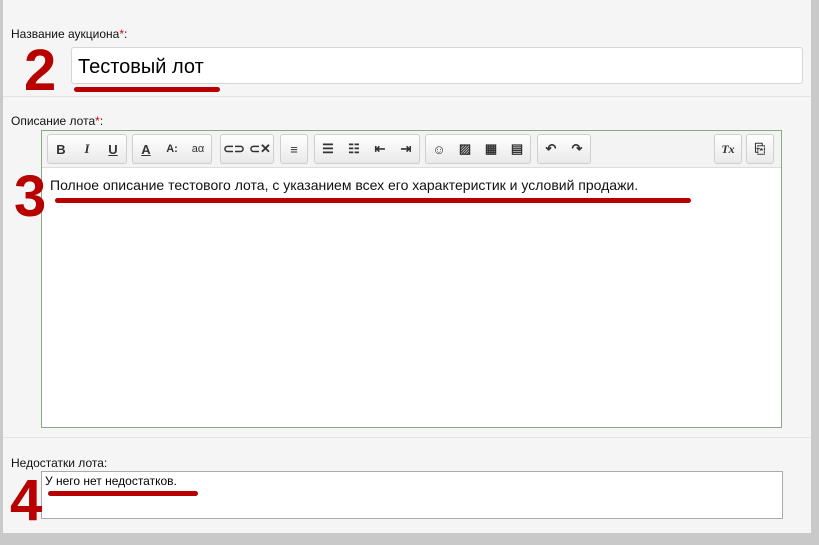 The width and height of the screenshot is (819, 545). Describe the element at coordinates (113, 149) in the screenshot. I see `underline-button: U` at that location.